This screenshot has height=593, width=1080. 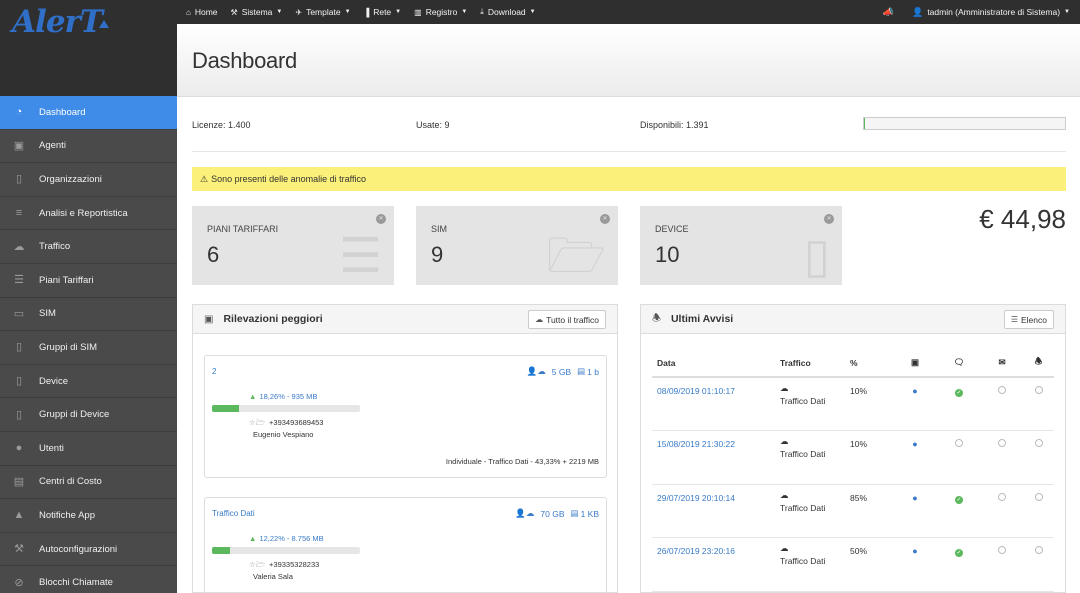 What do you see at coordinates (19, 112) in the screenshot?
I see `dashboard-icon: ◔` at bounding box center [19, 112].